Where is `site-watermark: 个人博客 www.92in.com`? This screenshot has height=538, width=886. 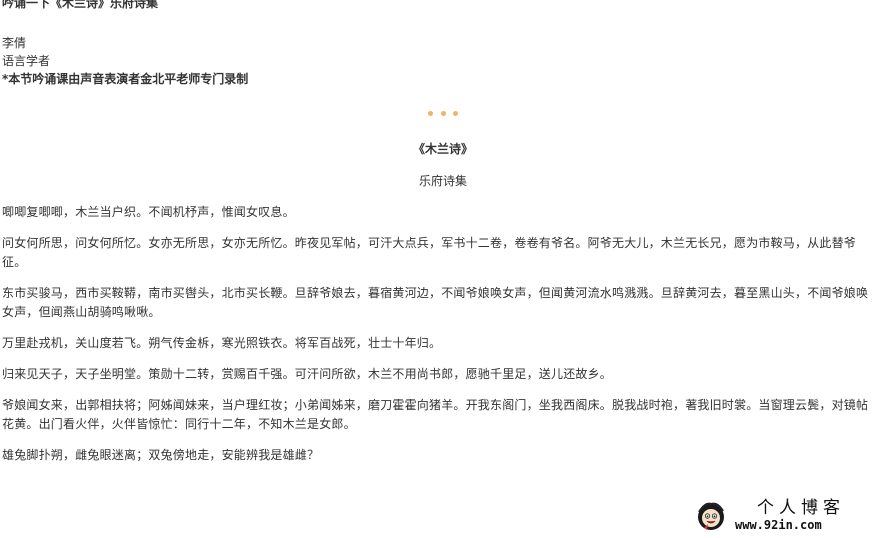
site-watermark: 个人博客 www.92in.com is located at coordinates (790, 516).